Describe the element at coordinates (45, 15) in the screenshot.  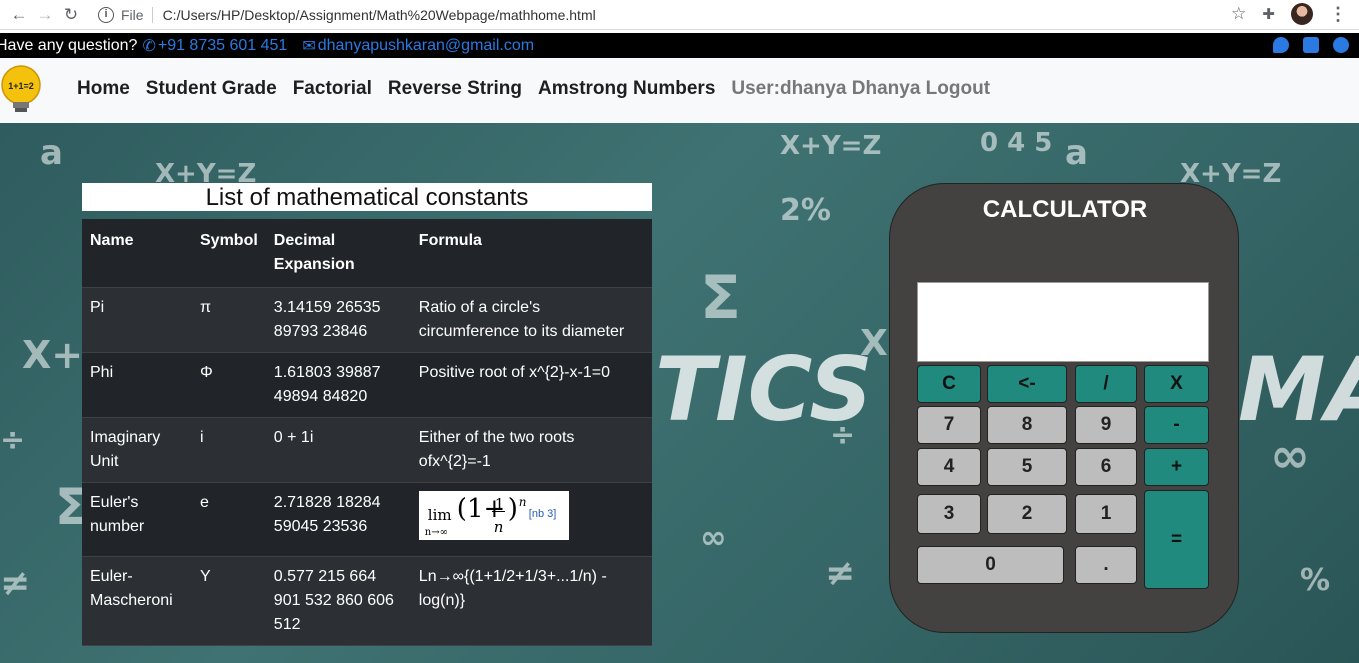
I see `forward-icon: →` at that location.